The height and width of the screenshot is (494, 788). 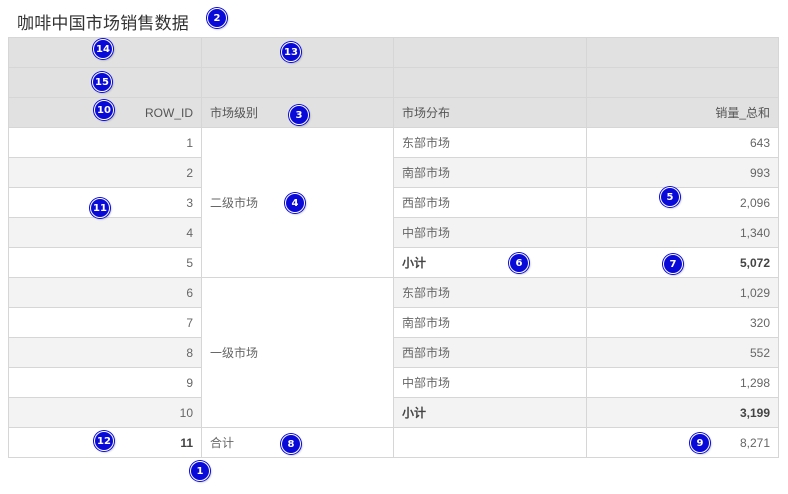 What do you see at coordinates (104, 441) in the screenshot?
I see `annotation-marker: 12` at bounding box center [104, 441].